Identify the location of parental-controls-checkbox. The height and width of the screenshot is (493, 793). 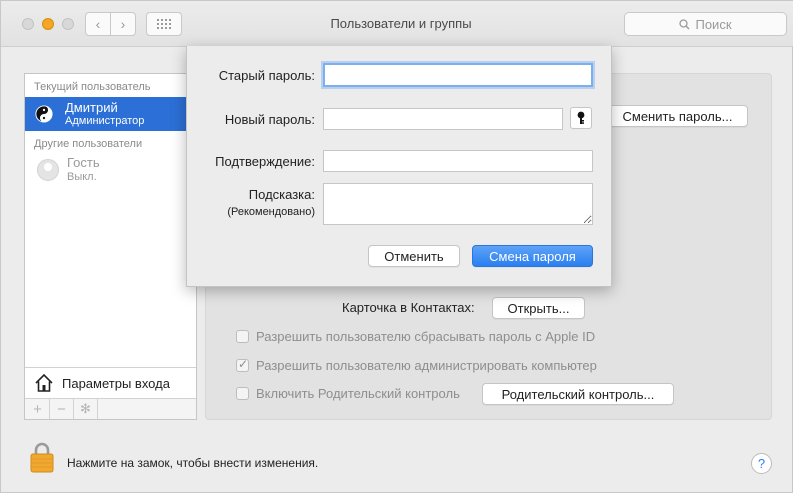
(242, 393).